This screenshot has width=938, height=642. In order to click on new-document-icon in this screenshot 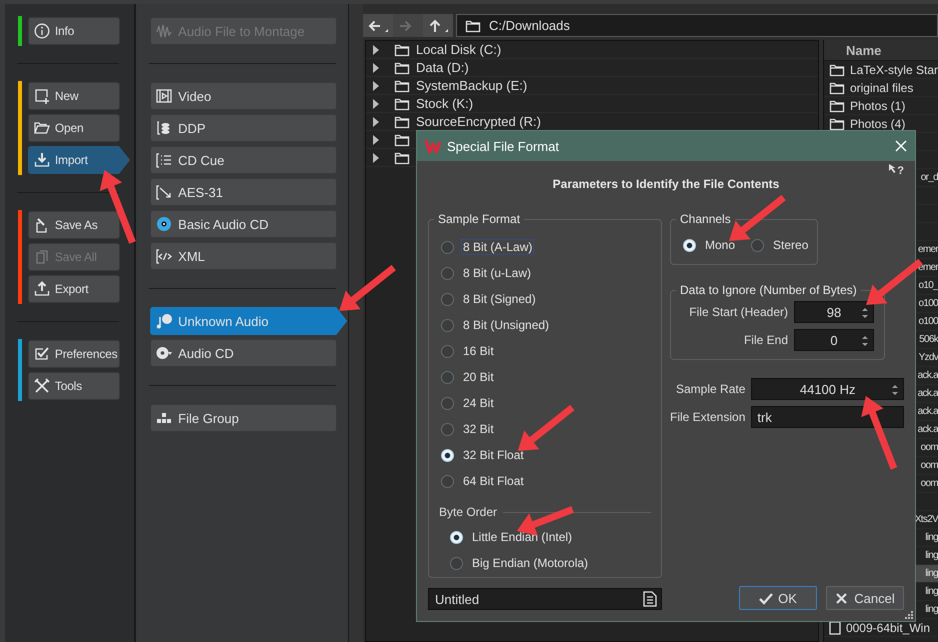, I will do `click(42, 96)`.